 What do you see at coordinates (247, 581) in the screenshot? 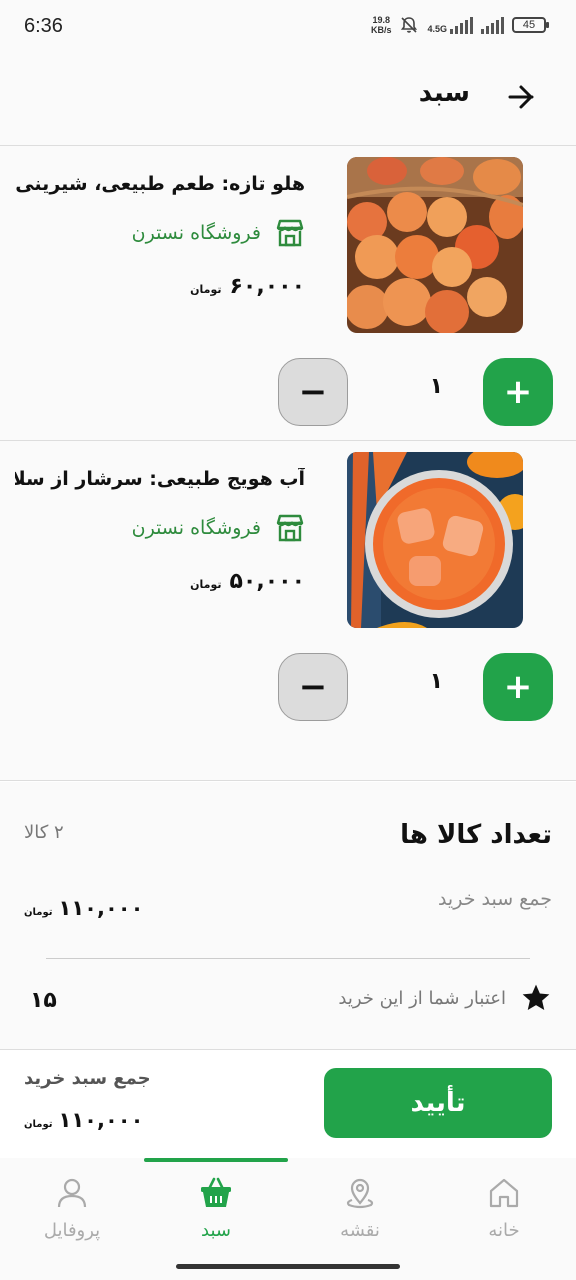
I see `product-price: ۵۰,۰۰۰ تومان` at bounding box center [247, 581].